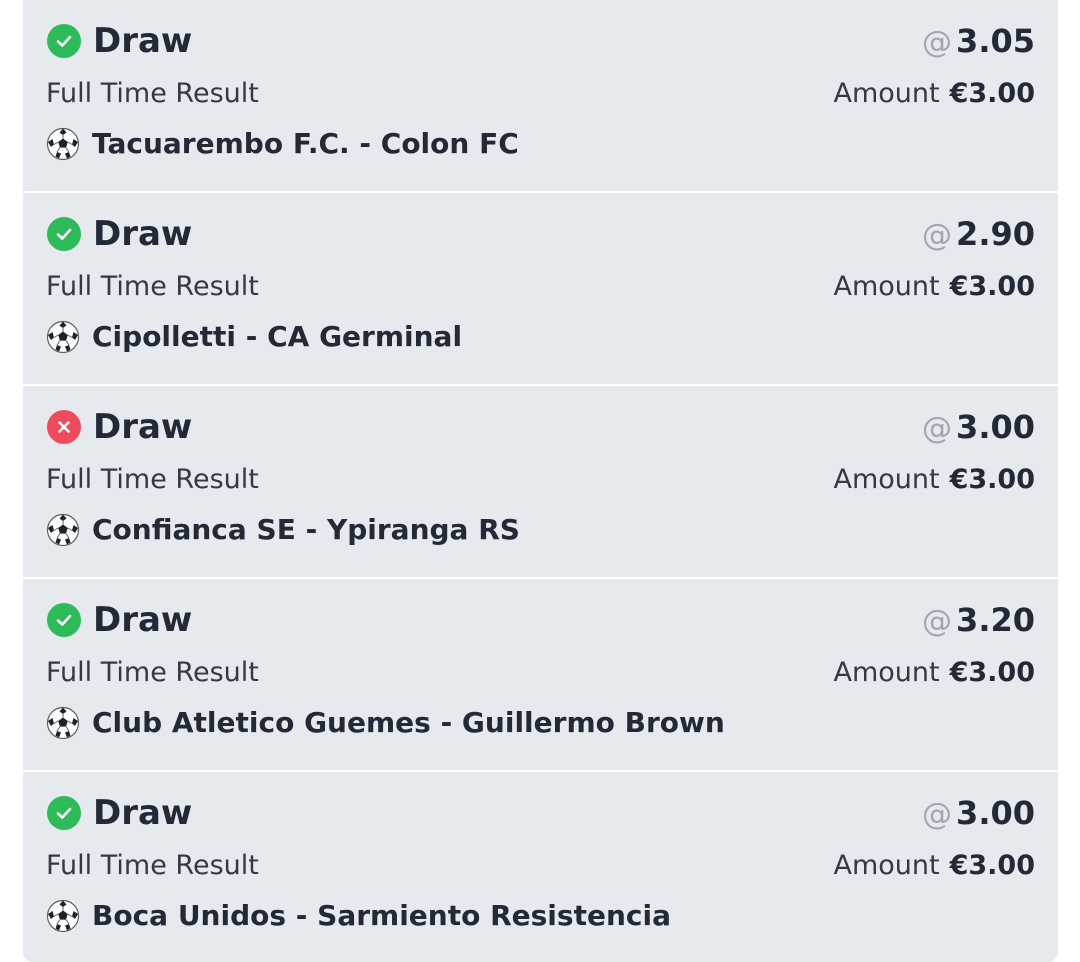  Describe the element at coordinates (64, 427) in the screenshot. I see `x-circle-icon` at that location.